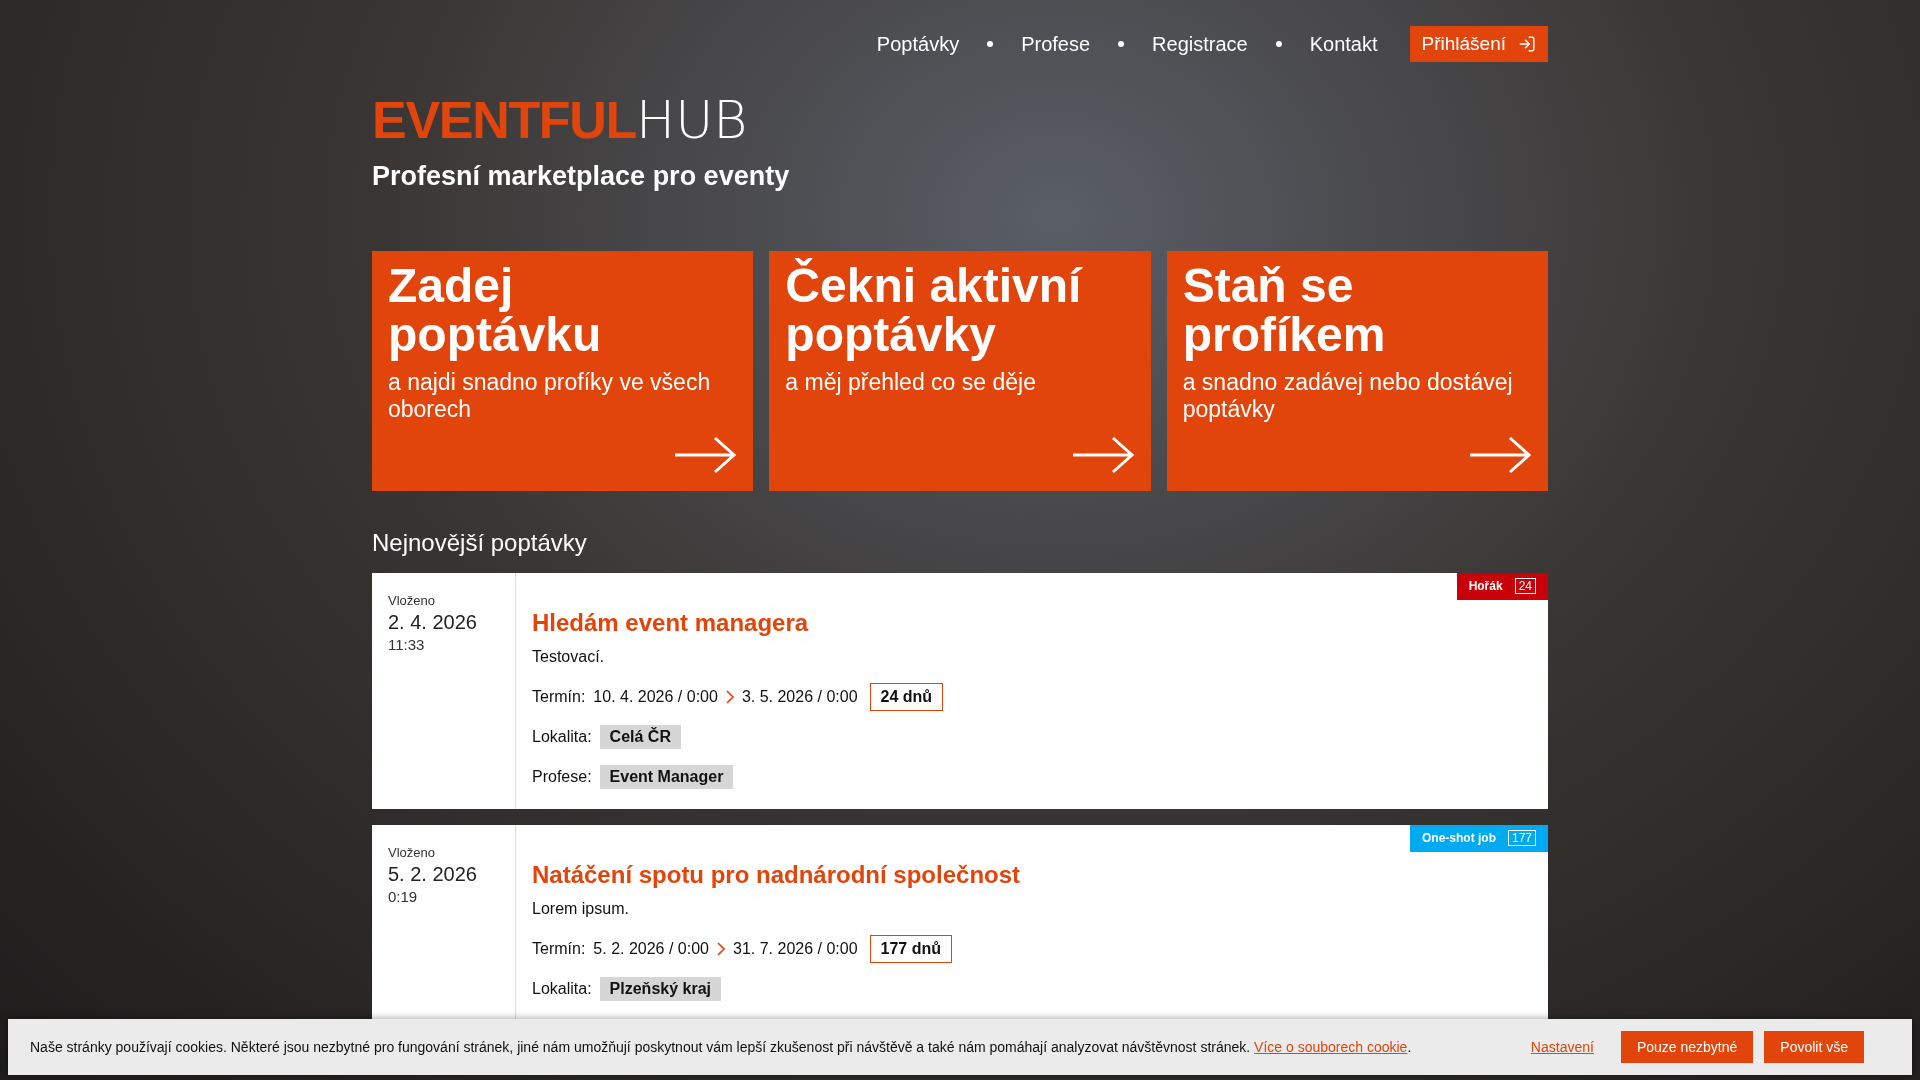 The width and height of the screenshot is (1920, 1080). I want to click on term-start: 5. 2. 2026 / 0:00, so click(651, 948).